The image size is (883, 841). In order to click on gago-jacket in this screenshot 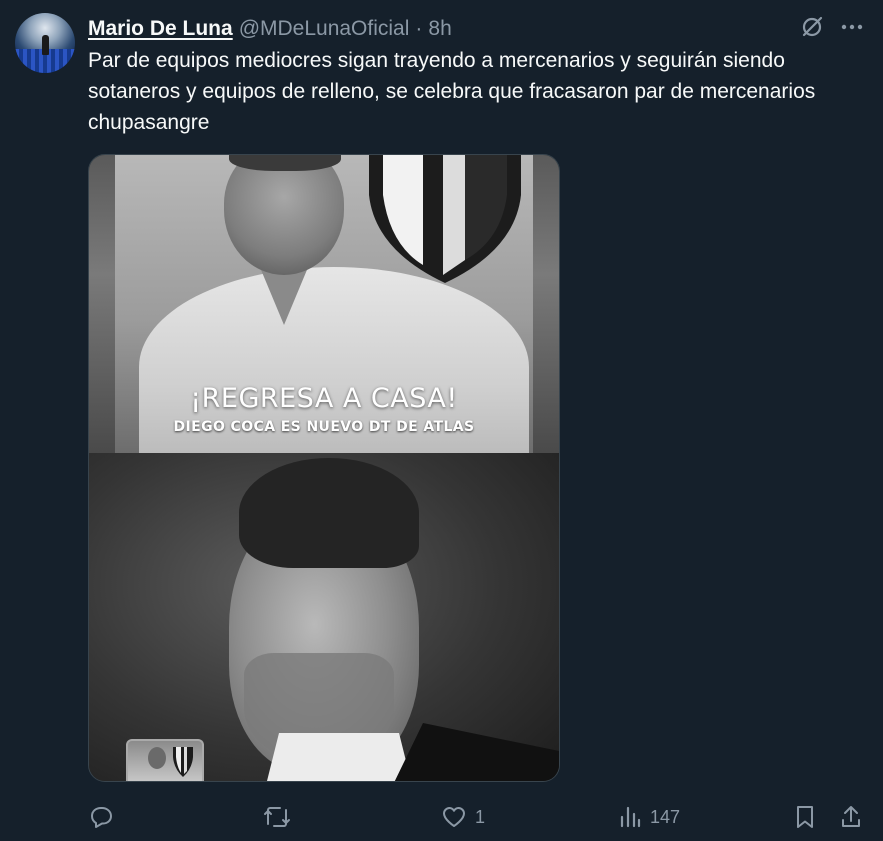, I will do `click(474, 752)`.